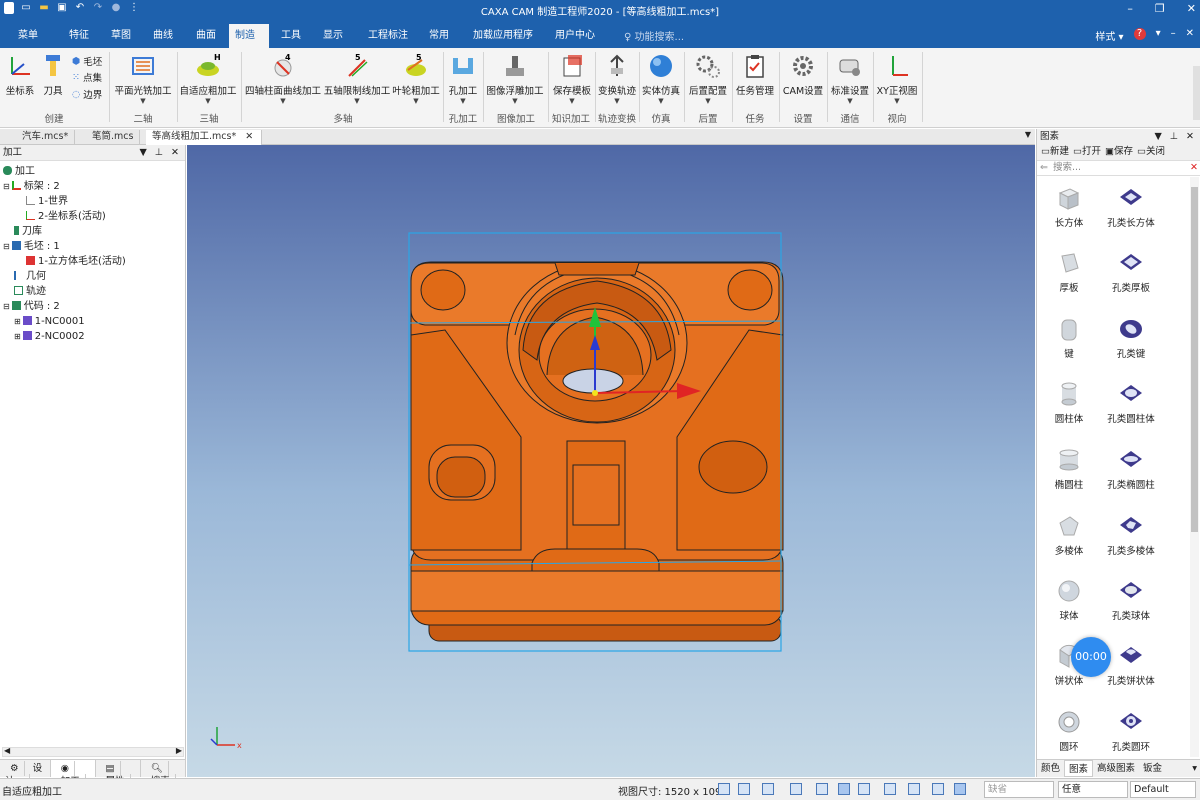  Describe the element at coordinates (31, 246) in the screenshot. I see `tree-item-stock: ⊟ 毛坯 : 1` at that location.